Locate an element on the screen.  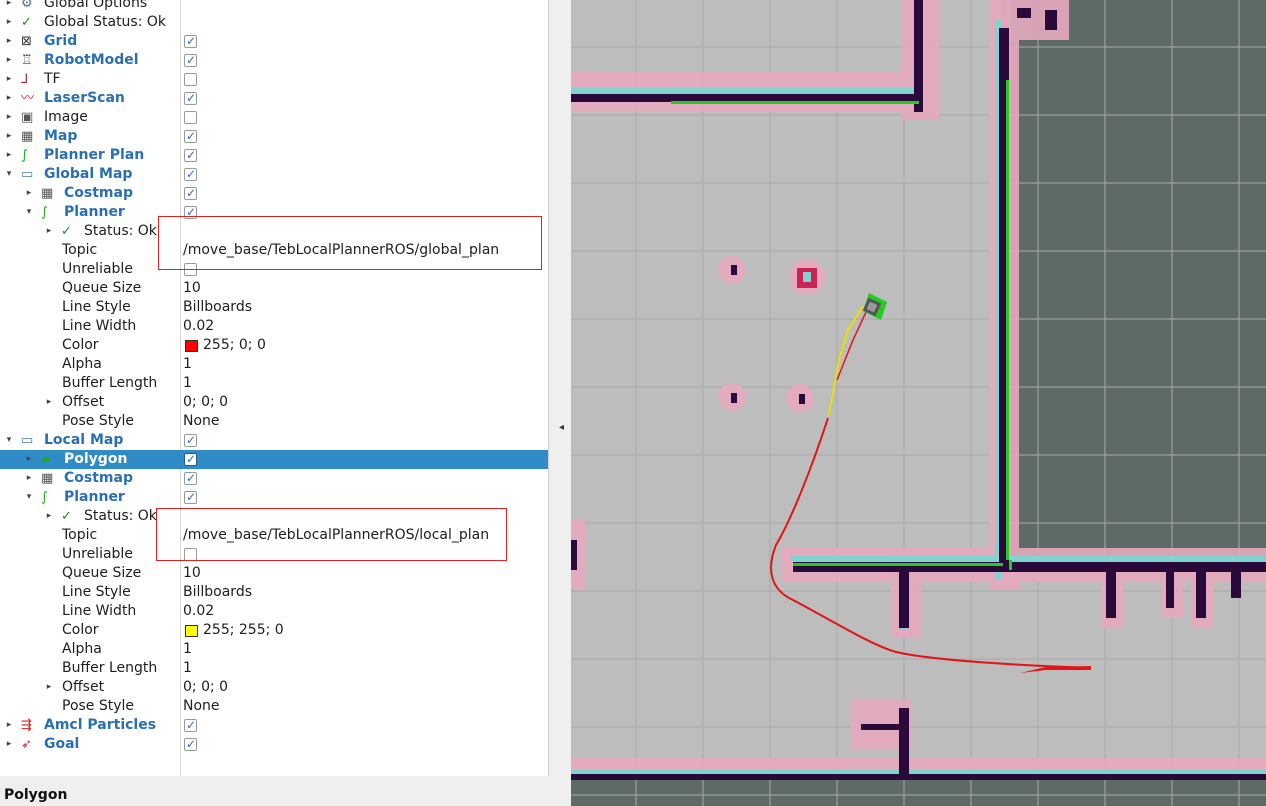
map-icon: ▦ is located at coordinates (27, 136).